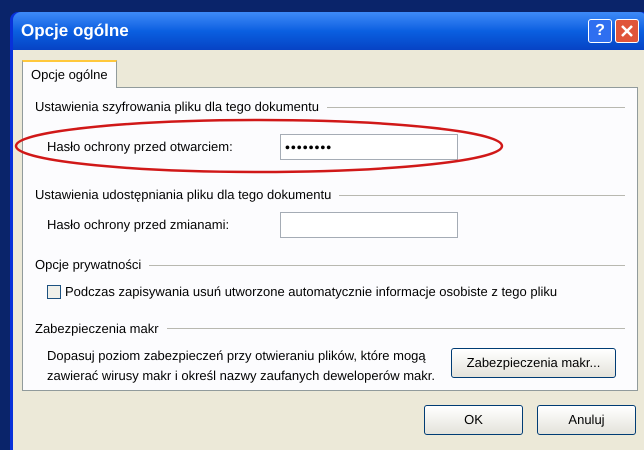 The width and height of the screenshot is (644, 450). Describe the element at coordinates (138, 225) in the screenshot. I see `field-label: Hasło ochrony przed zmianami:` at that location.